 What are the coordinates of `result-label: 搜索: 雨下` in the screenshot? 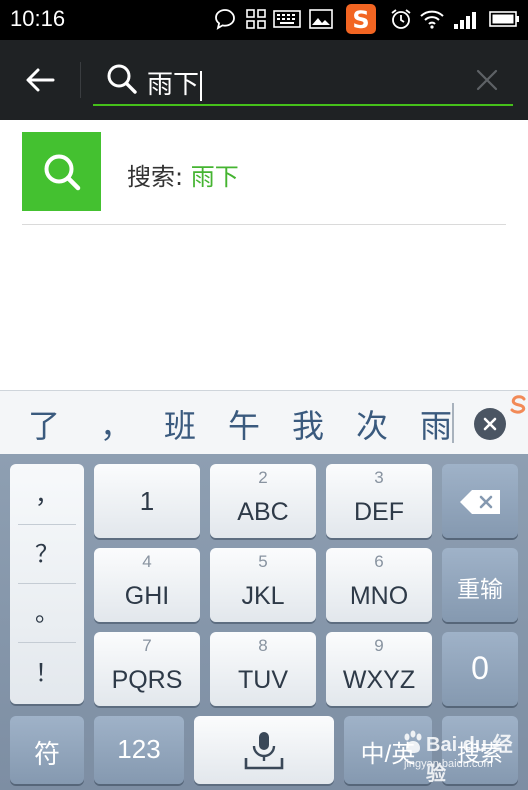 It's located at (183, 177).